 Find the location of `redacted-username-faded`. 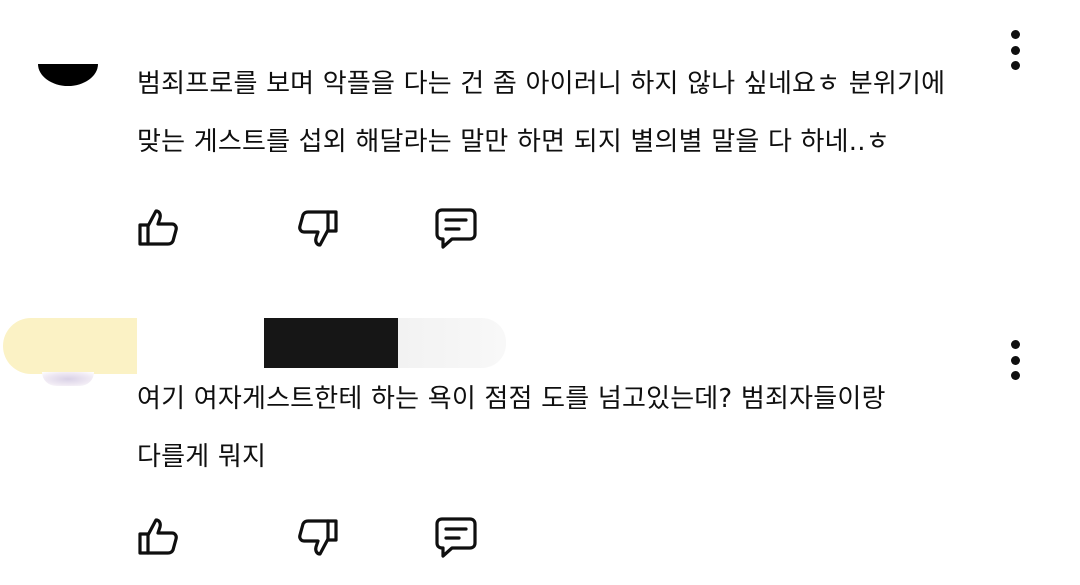

redacted-username-faded is located at coordinates (452, 343).